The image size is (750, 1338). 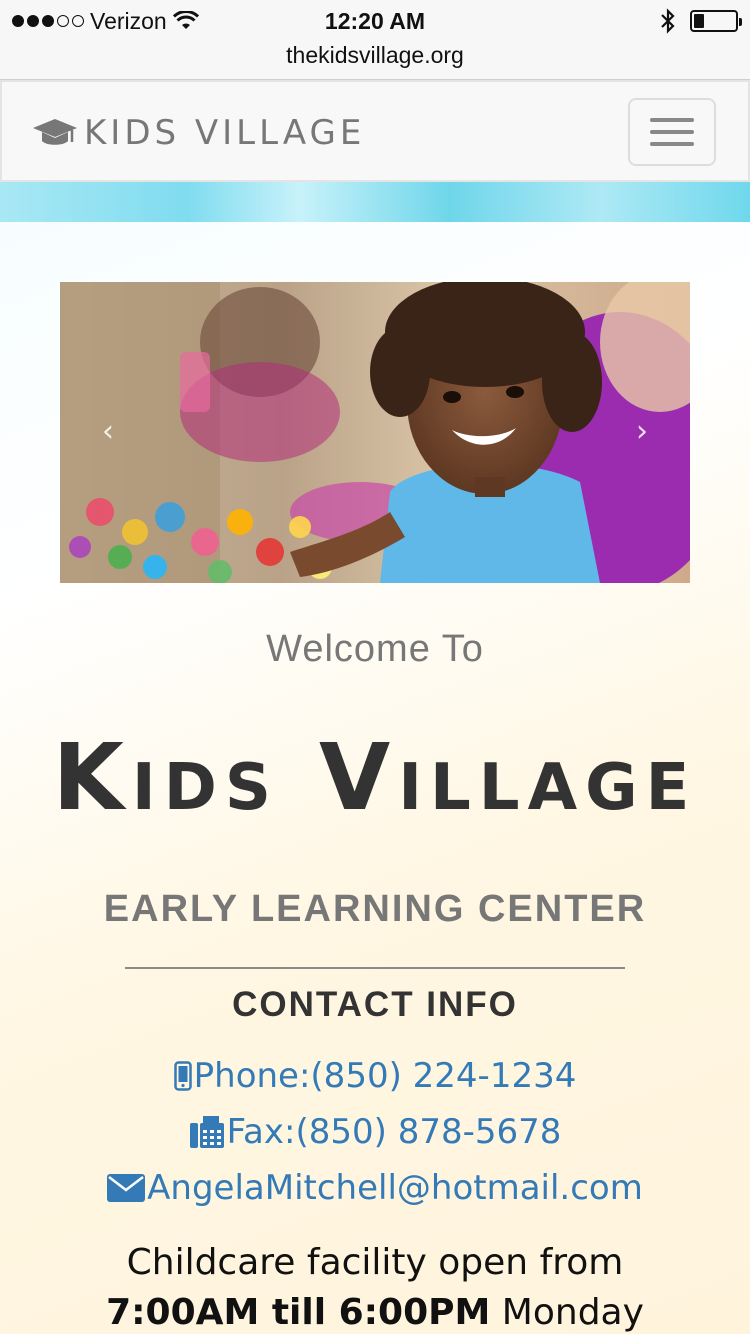 What do you see at coordinates (567, 1312) in the screenshot?
I see `hours-days: Monday` at bounding box center [567, 1312].